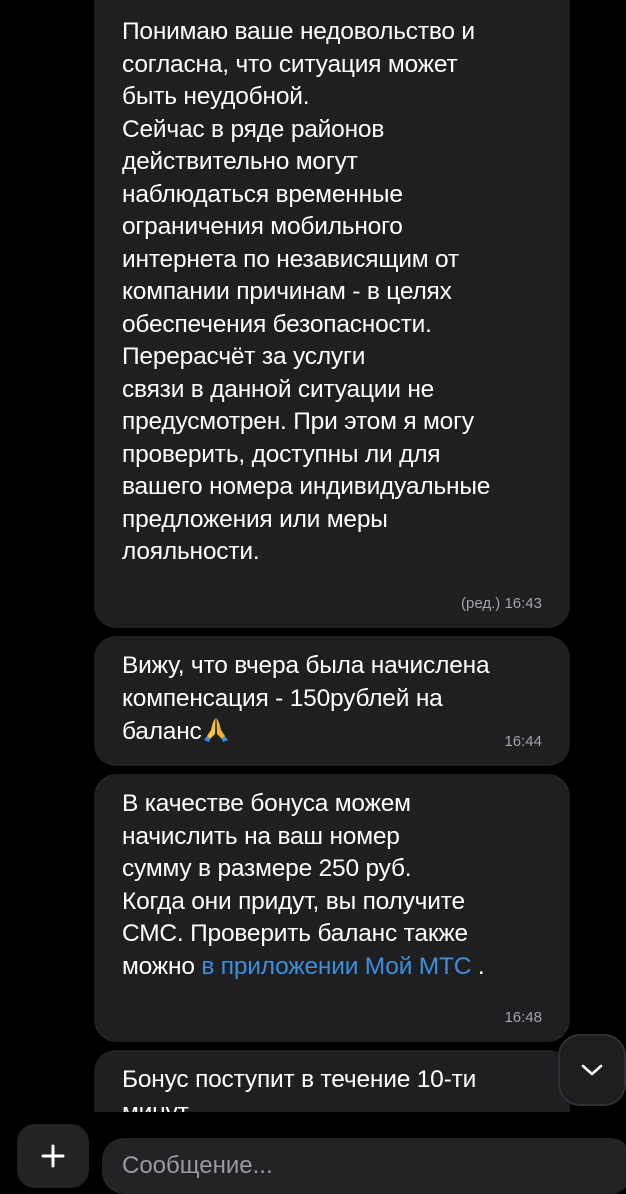 The image size is (626, 1194). I want to click on edited-label: (ред.), so click(481, 603).